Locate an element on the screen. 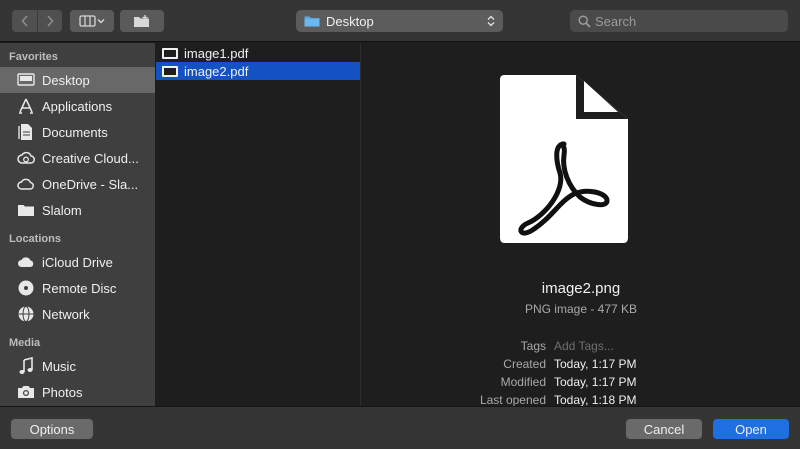  metadata-row: Modified Today, 1:17 PM is located at coordinates (581, 384).